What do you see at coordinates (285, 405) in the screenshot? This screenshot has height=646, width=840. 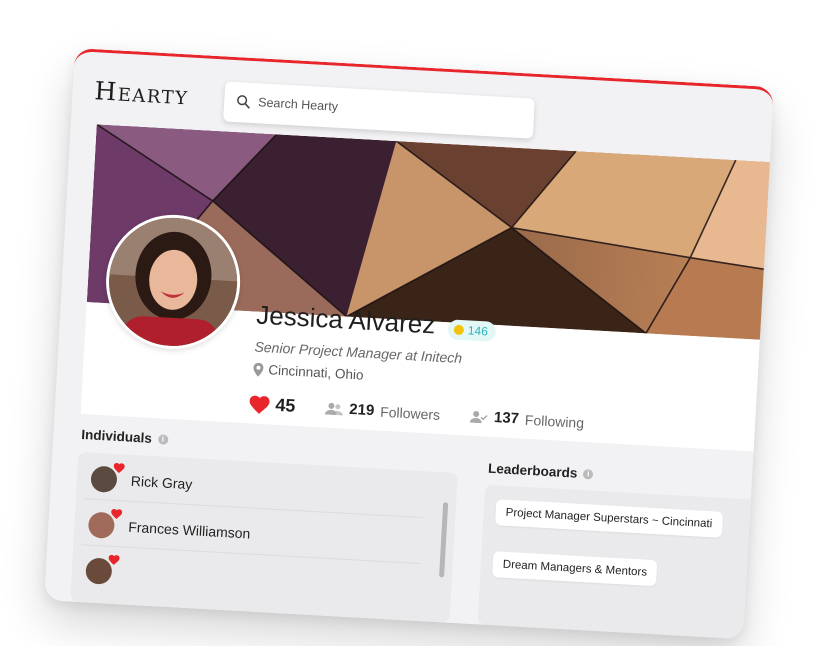 I see `hearts-count: 45` at bounding box center [285, 405].